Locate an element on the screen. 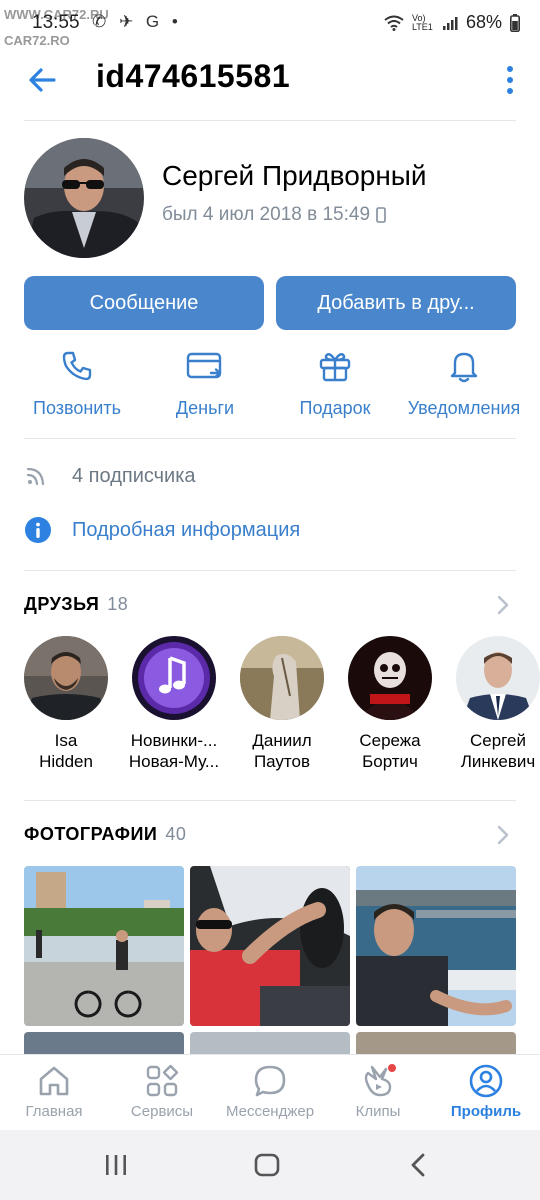  nav-home: Главная is located at coordinates (54, 1091).